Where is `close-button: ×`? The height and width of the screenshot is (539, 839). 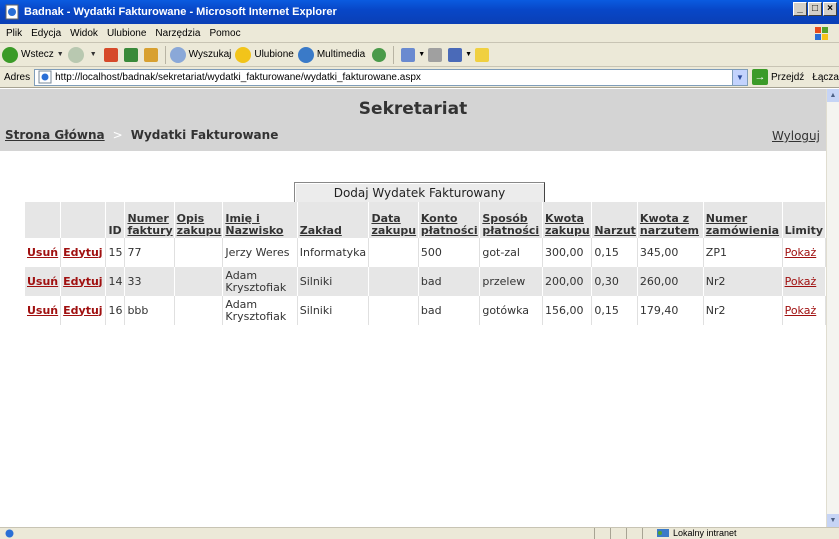 close-button: × is located at coordinates (830, 9).